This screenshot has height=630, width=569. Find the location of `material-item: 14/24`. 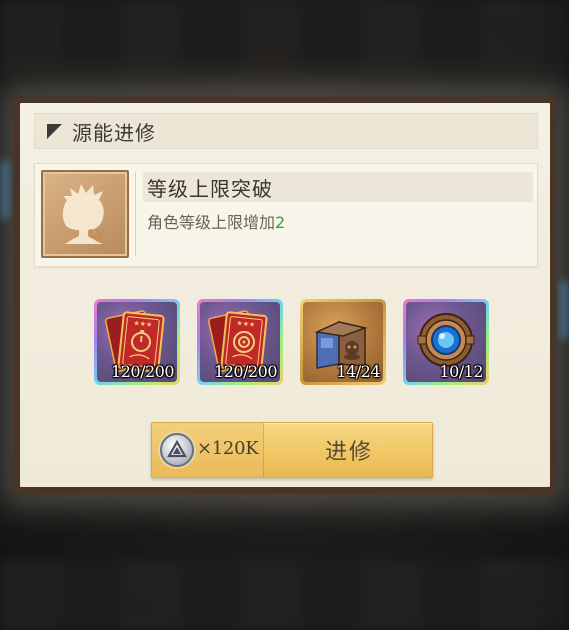

material-item: 14/24 is located at coordinates (343, 342).